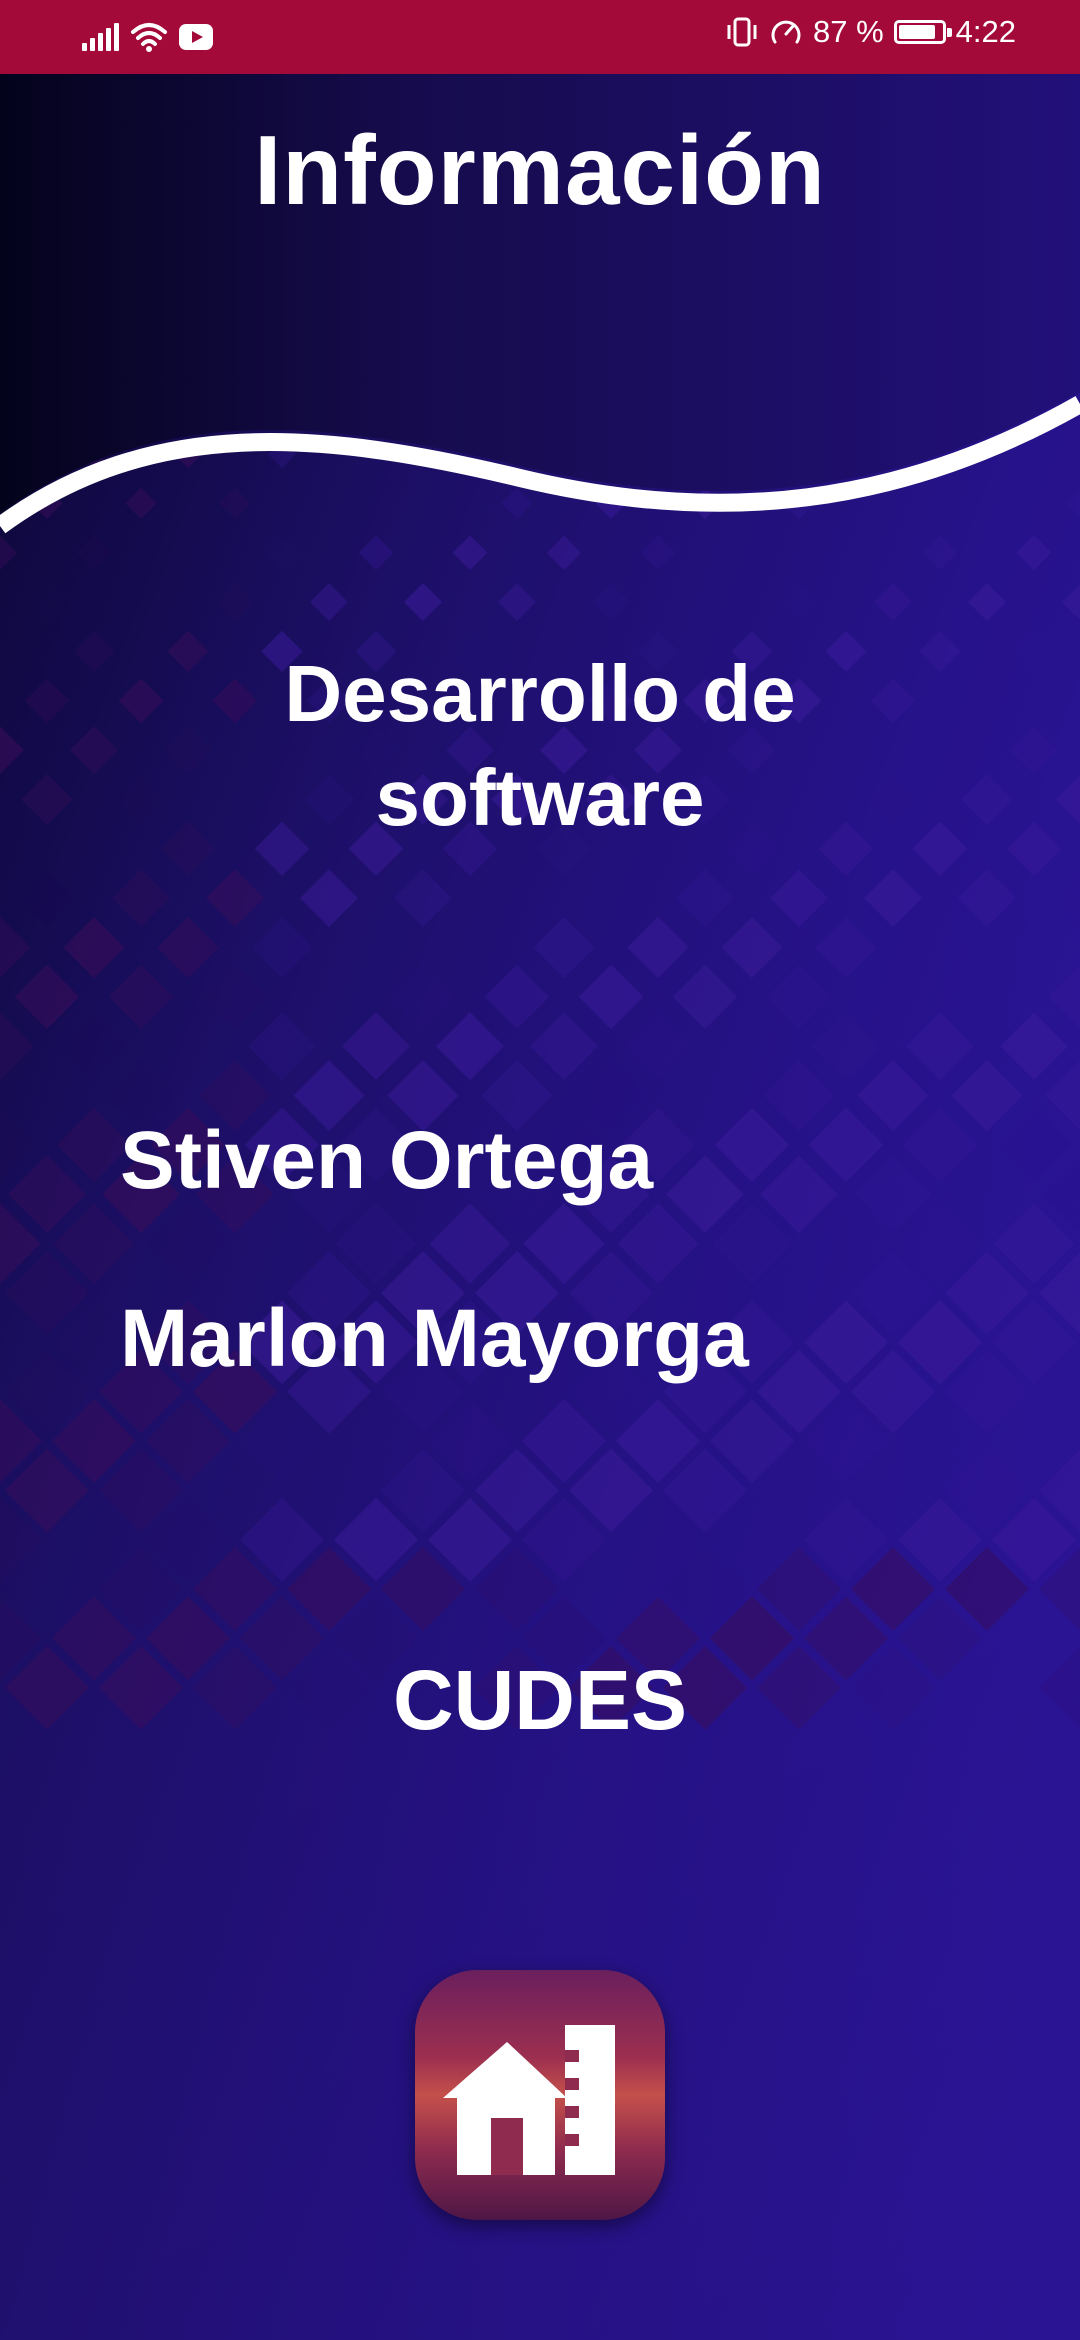 This screenshot has height=2340, width=1080. I want to click on wifi-icon, so click(149, 37).